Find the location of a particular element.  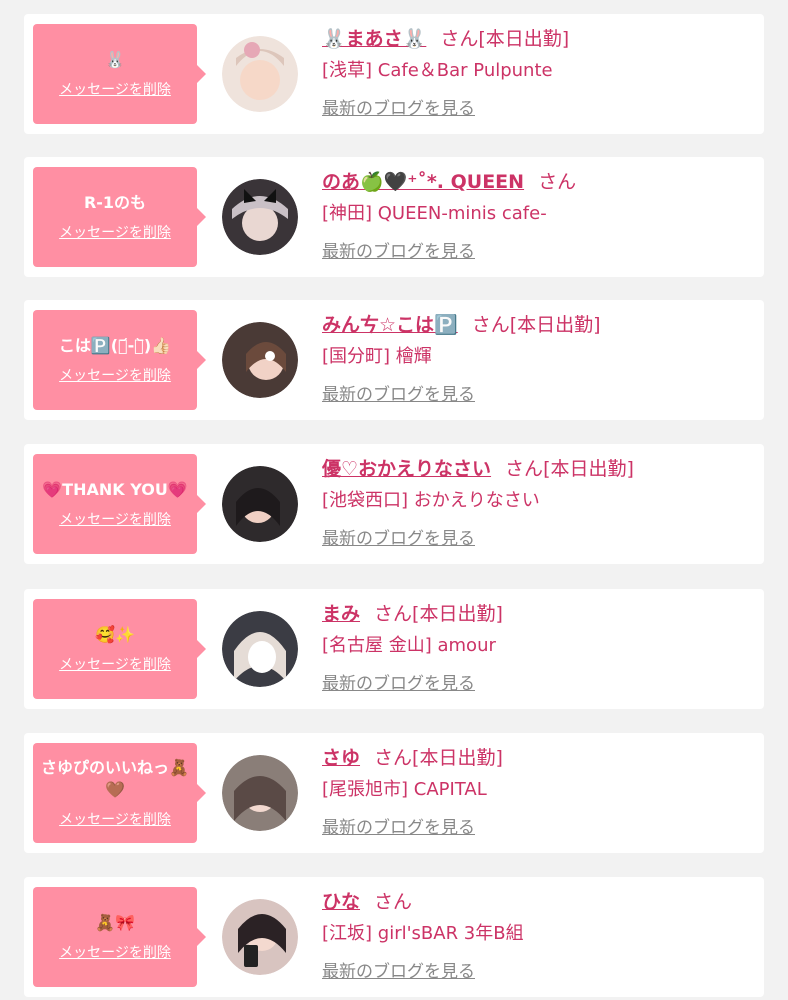

girl-name-link: のあ🍏🖤⁺˚*. QUEEN is located at coordinates (423, 182).